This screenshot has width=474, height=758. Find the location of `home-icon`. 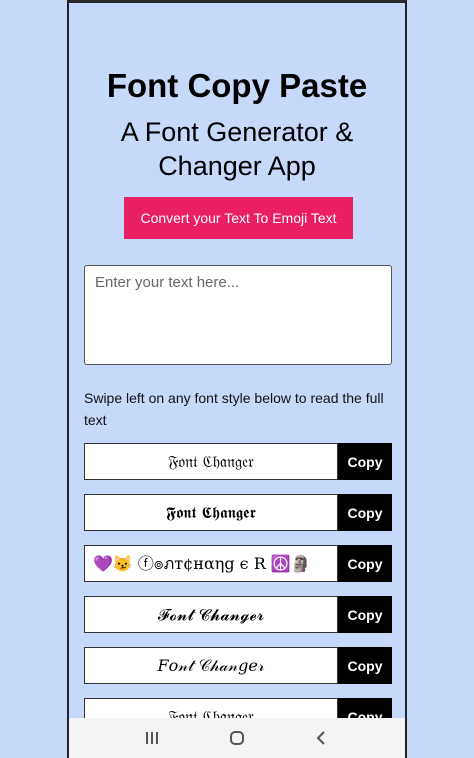

home-icon is located at coordinates (237, 738).